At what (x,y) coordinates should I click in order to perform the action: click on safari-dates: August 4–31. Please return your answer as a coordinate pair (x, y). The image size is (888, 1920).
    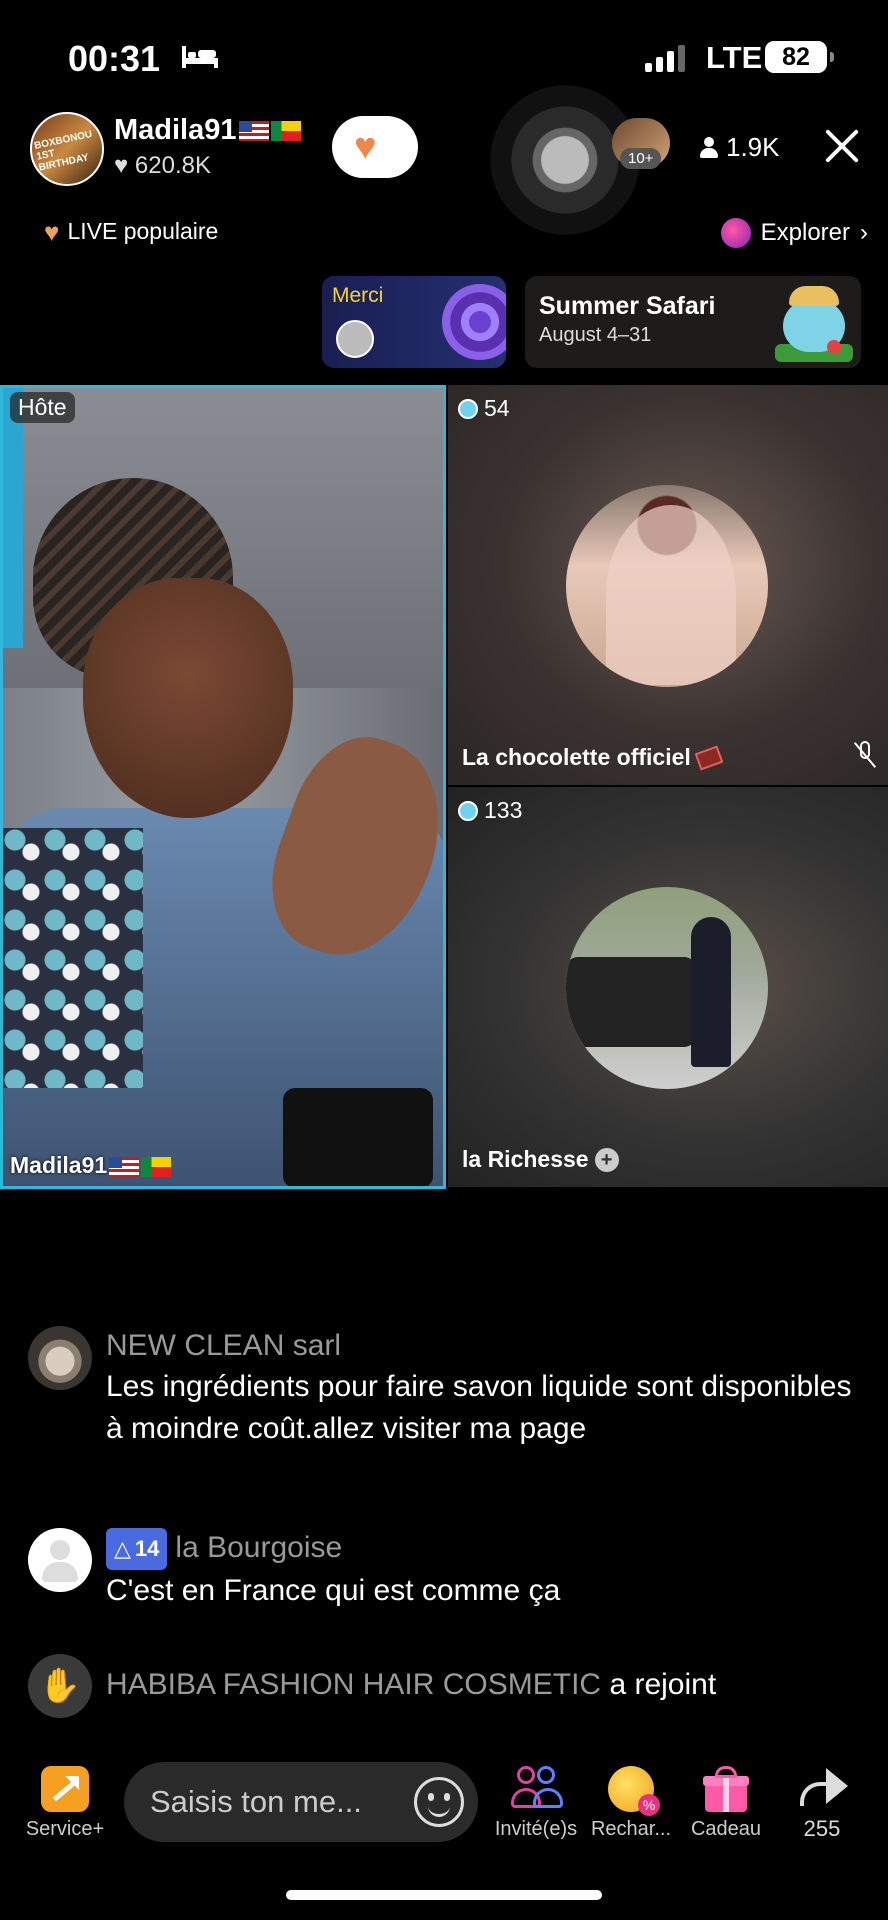
    Looking at the image, I should click on (595, 335).